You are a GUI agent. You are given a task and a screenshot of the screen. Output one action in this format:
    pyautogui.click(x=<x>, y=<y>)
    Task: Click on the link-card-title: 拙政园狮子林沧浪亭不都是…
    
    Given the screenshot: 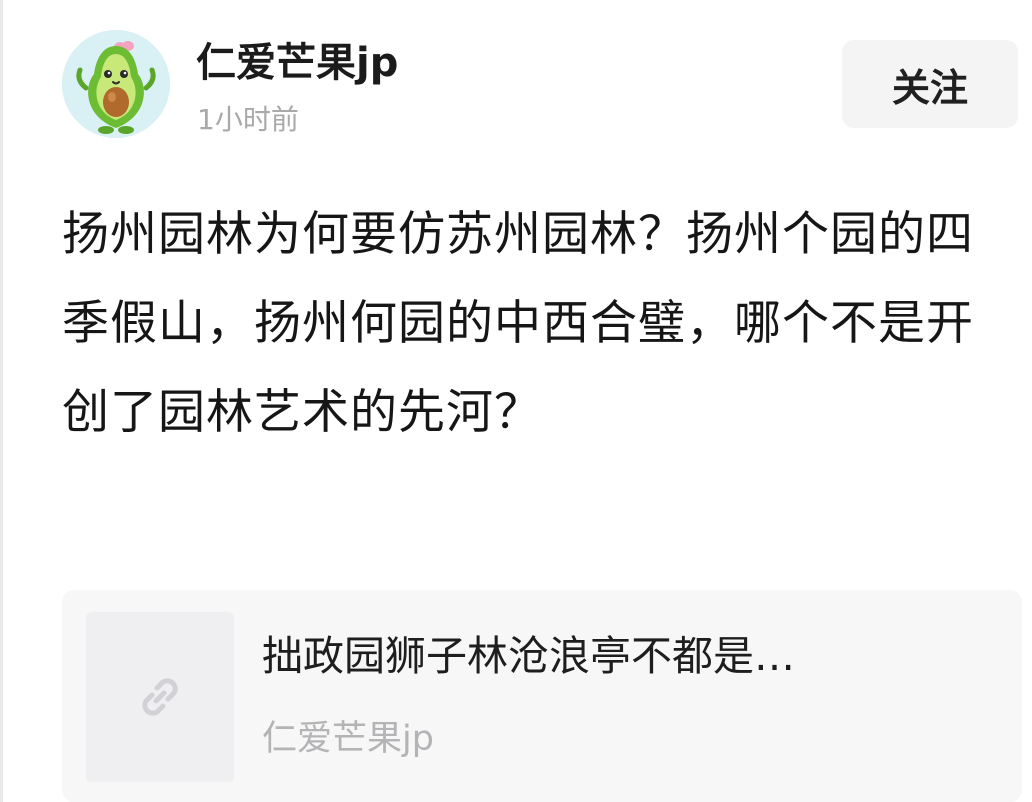 What is the action you would take?
    pyautogui.click(x=528, y=656)
    